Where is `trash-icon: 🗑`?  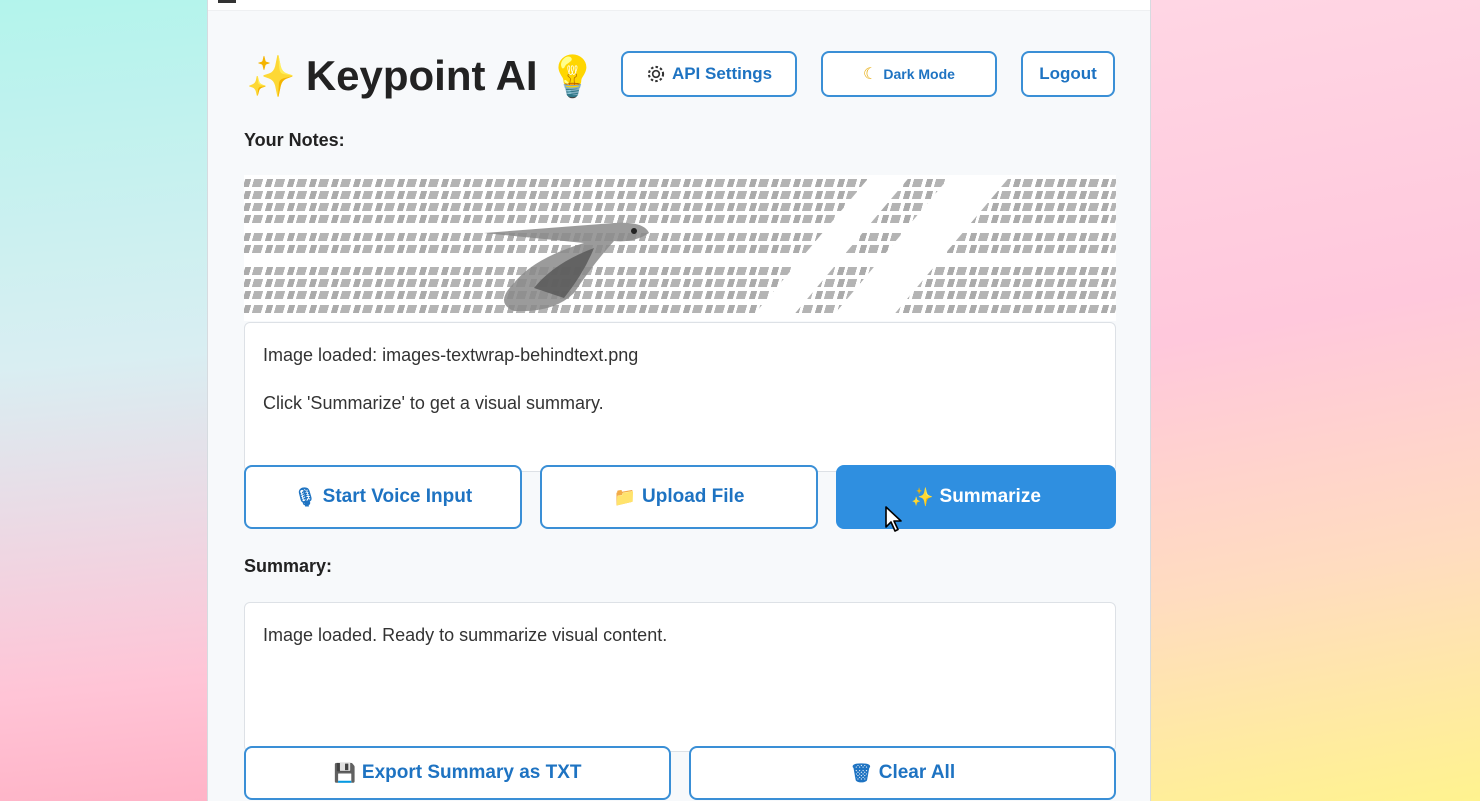 trash-icon: 🗑 is located at coordinates (861, 772).